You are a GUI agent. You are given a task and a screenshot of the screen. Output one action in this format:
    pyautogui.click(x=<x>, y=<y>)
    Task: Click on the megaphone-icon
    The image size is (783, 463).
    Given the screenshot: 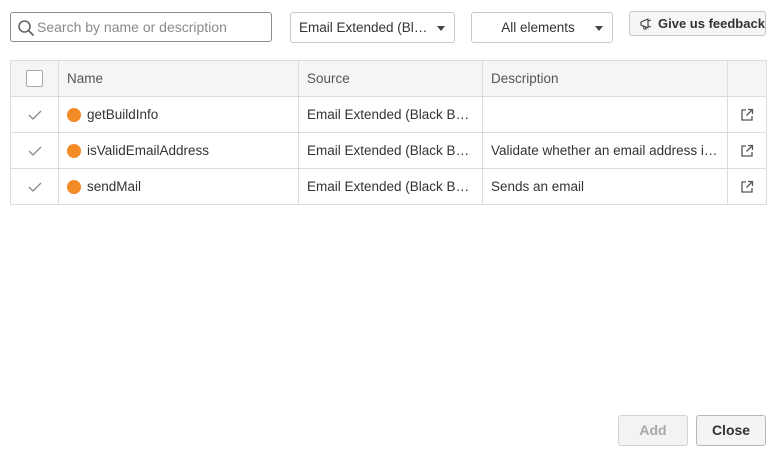 What is the action you would take?
    pyautogui.click(x=646, y=24)
    